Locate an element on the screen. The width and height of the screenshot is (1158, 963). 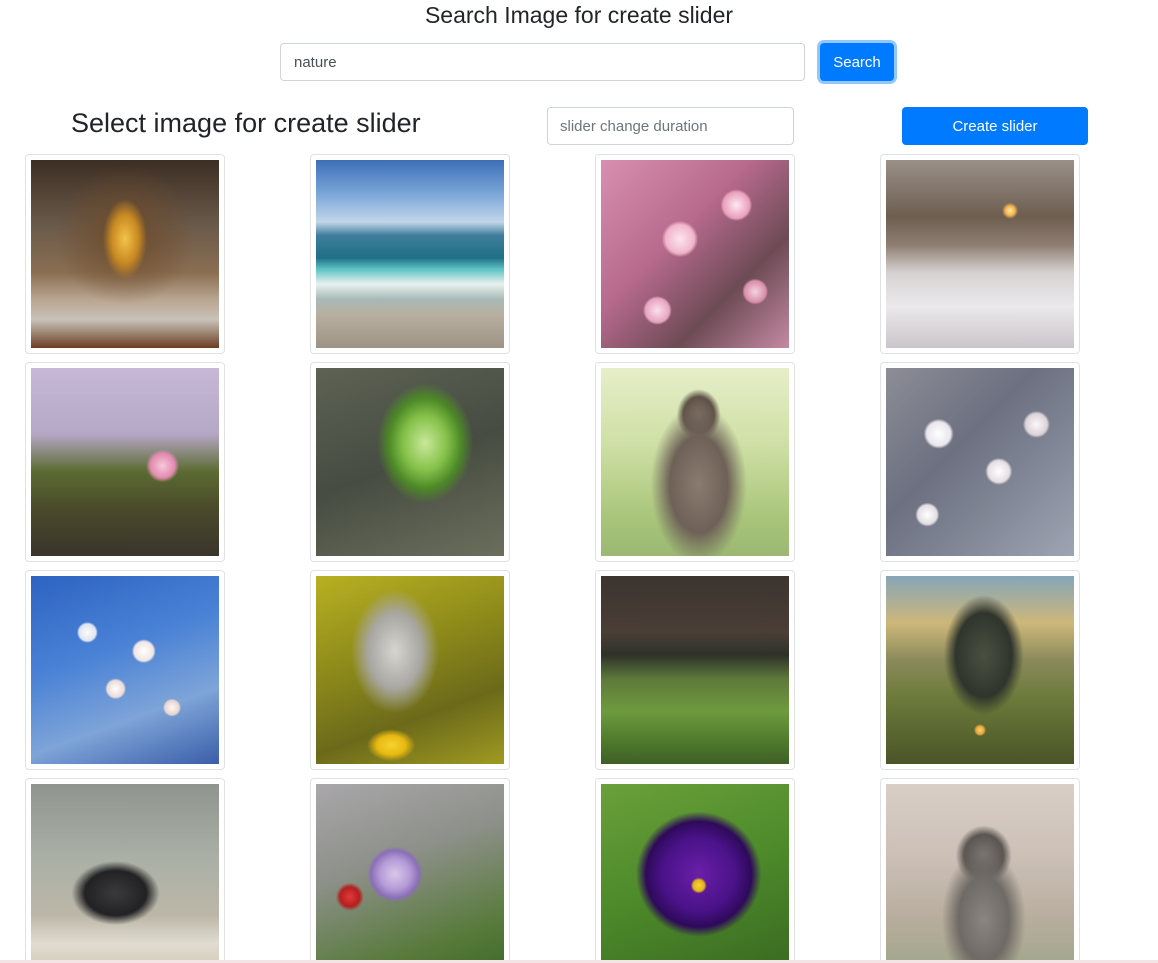
photo-mountain is located at coordinates (980, 670).